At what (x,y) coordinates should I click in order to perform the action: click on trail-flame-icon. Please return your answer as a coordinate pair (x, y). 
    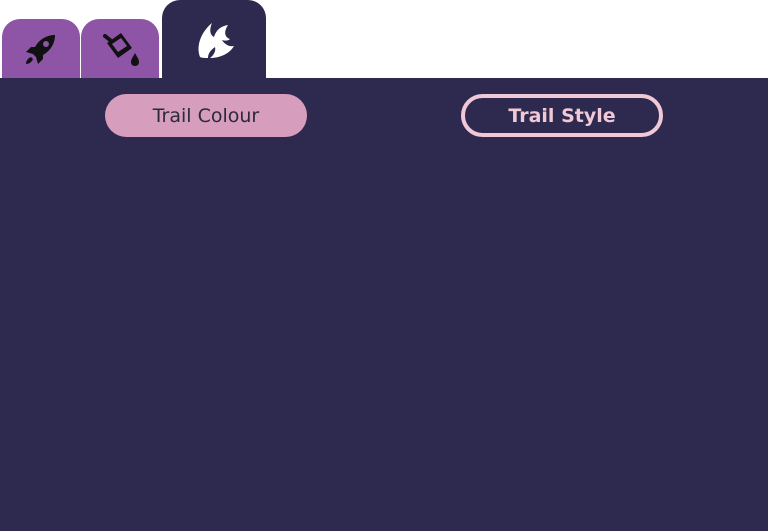
    Looking at the image, I should click on (214, 39).